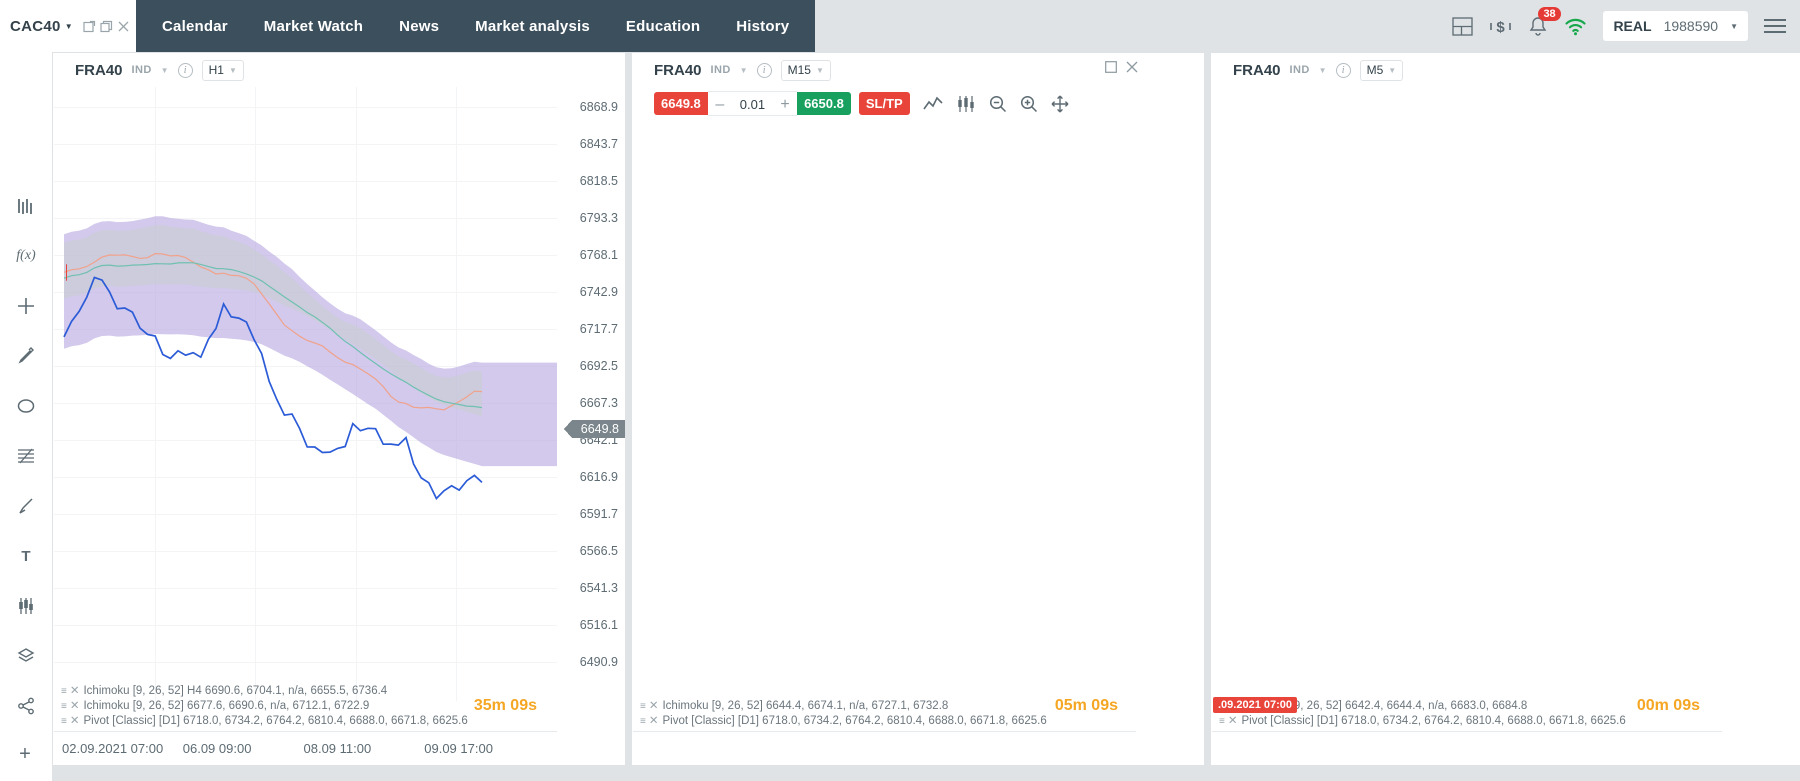 This screenshot has width=1800, height=781. What do you see at coordinates (598, 292) in the screenshot?
I see `price-tick: 6742.9` at bounding box center [598, 292].